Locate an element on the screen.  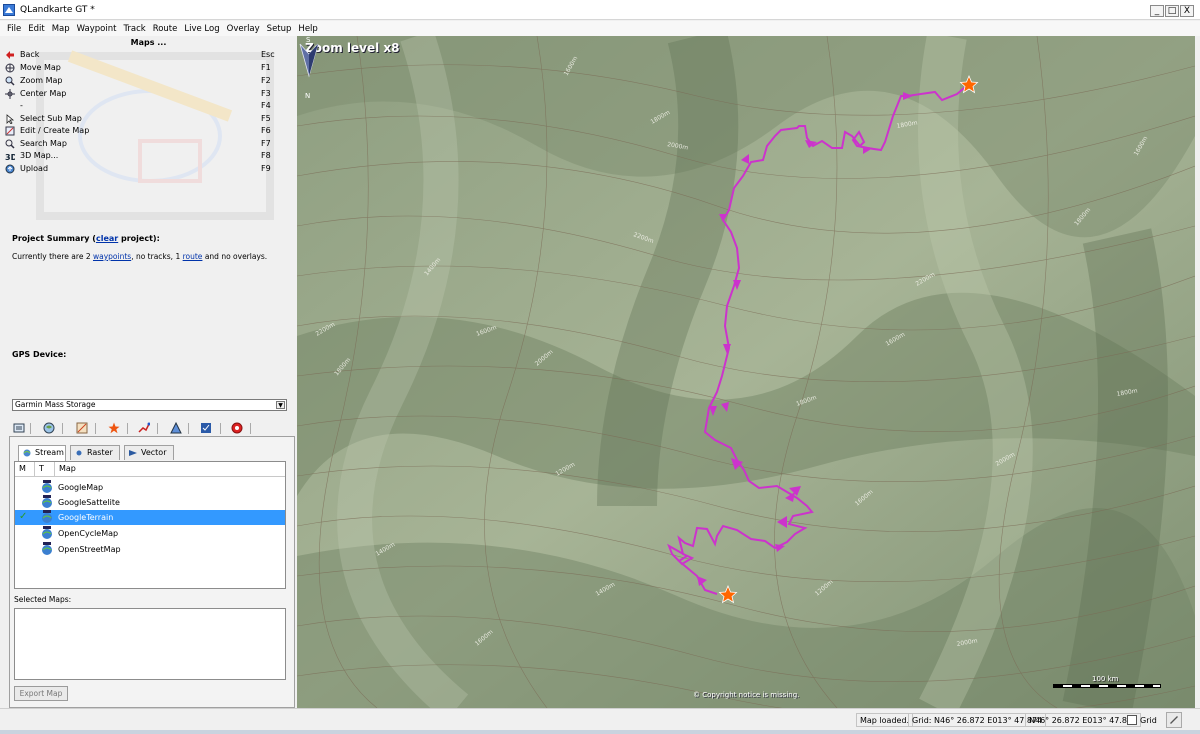
map-row-googleterrain: ✓ GoogleTerrain is located at coordinates (150, 517).